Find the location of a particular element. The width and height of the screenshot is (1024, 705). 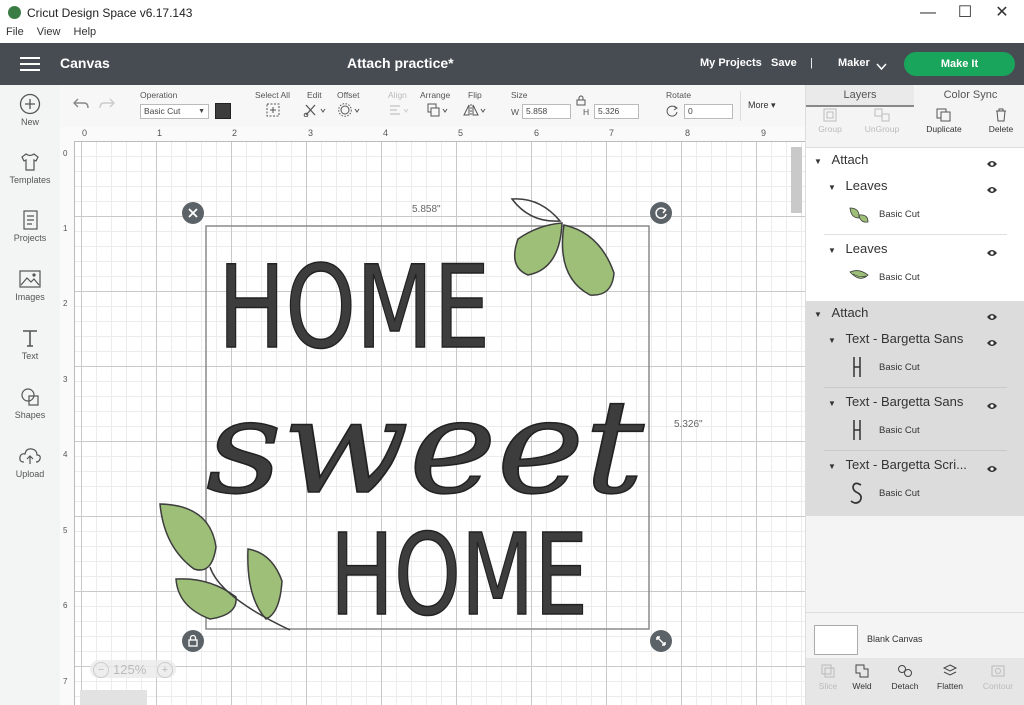

operation-value: Basic Cut is located at coordinates (162, 111).